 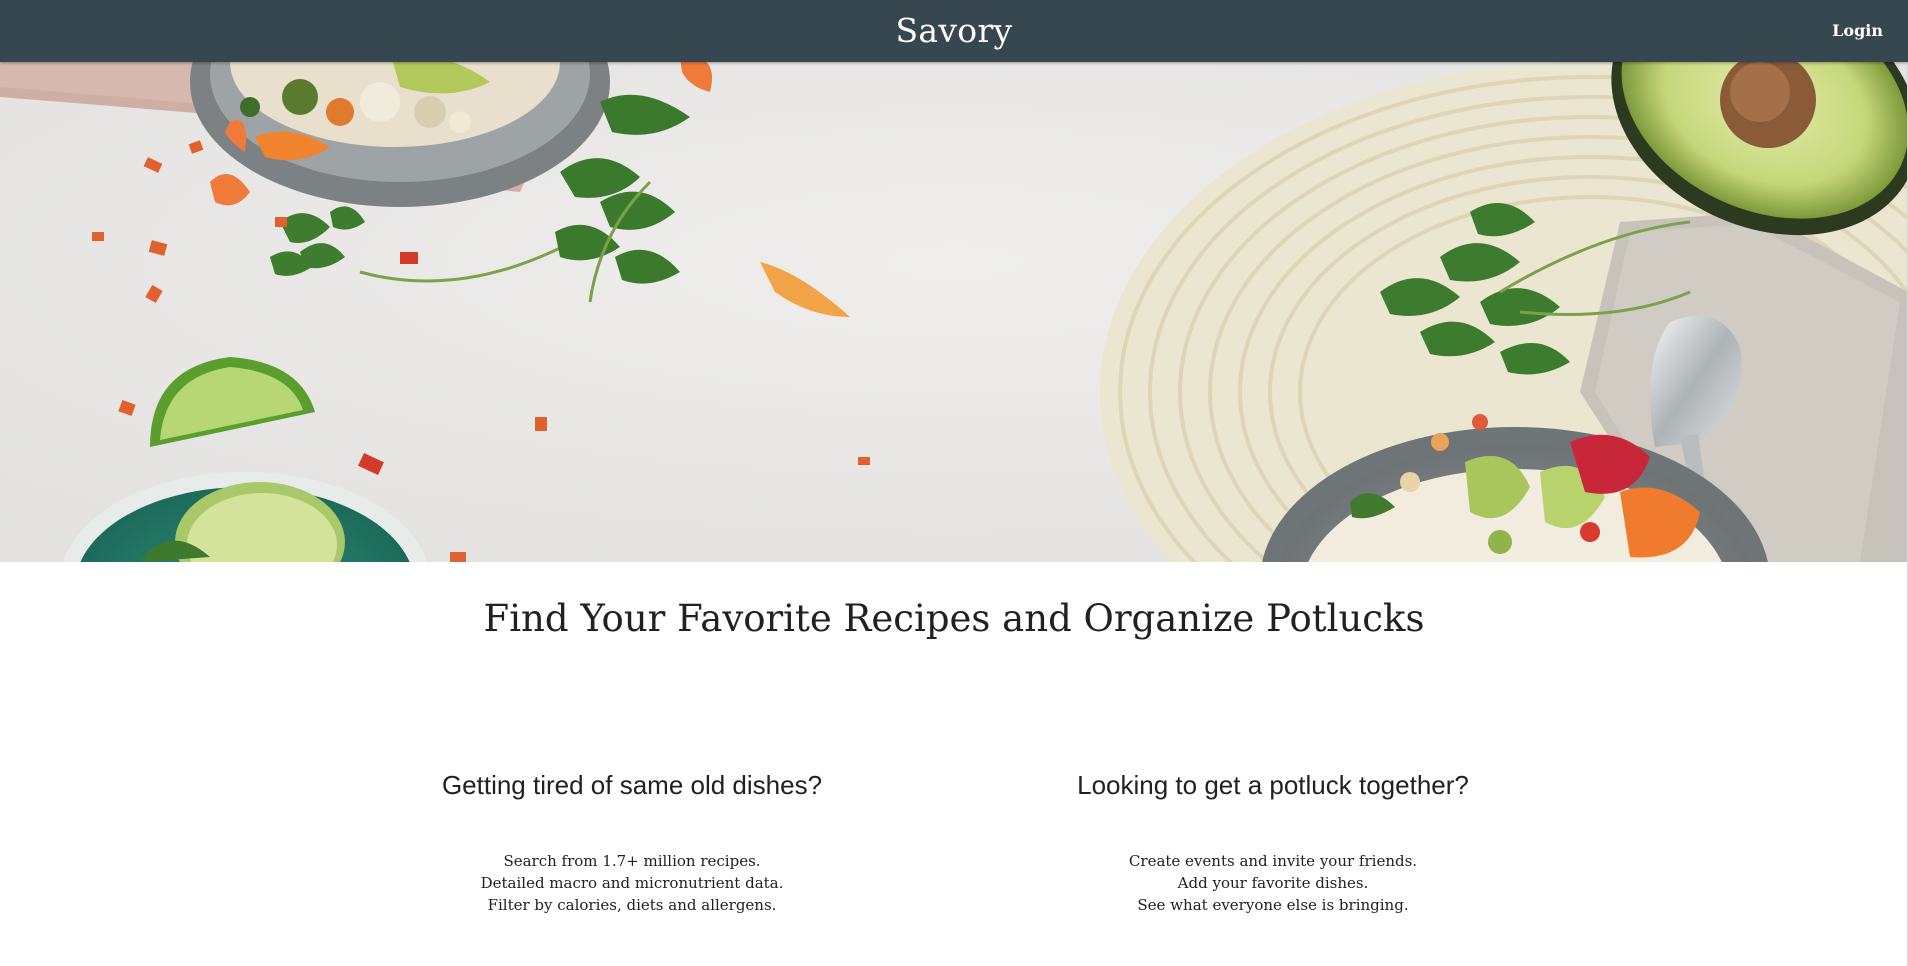 I want to click on feature-recipes-title: Getting tired of same old dishes?, so click(x=632, y=785).